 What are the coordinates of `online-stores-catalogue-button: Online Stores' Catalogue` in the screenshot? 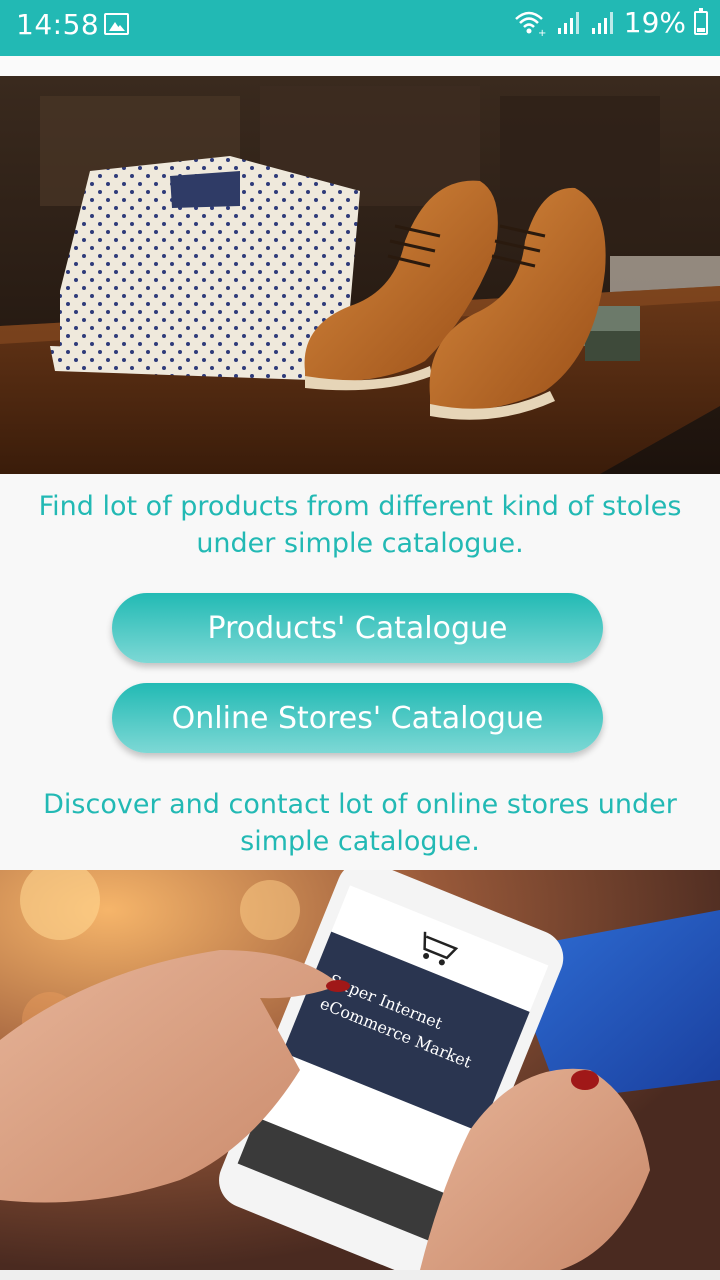 It's located at (357, 718).